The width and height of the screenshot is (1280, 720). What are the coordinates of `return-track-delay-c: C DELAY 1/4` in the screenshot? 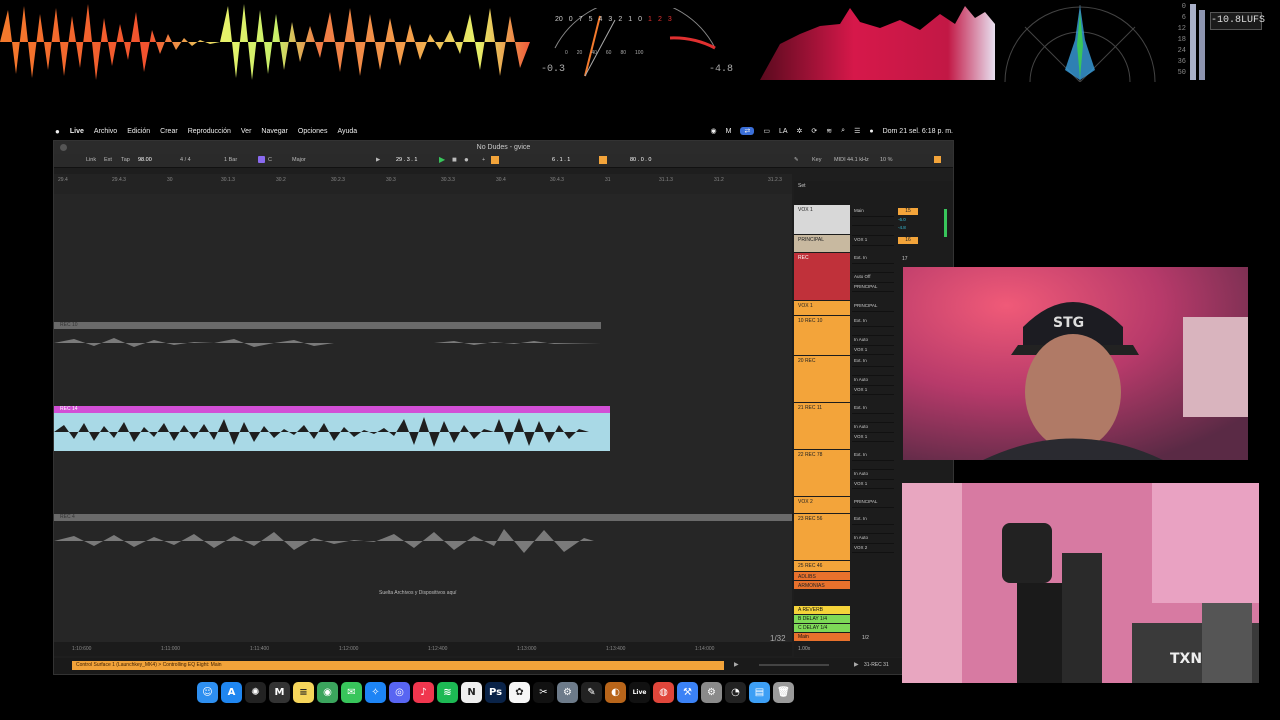 It's located at (822, 628).